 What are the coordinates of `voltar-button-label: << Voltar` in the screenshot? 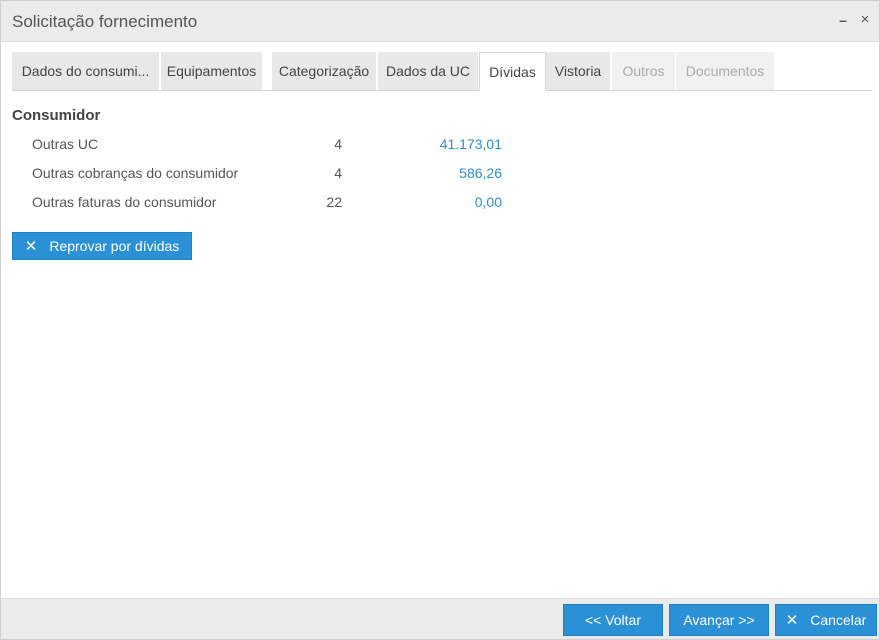 It's located at (613, 620).